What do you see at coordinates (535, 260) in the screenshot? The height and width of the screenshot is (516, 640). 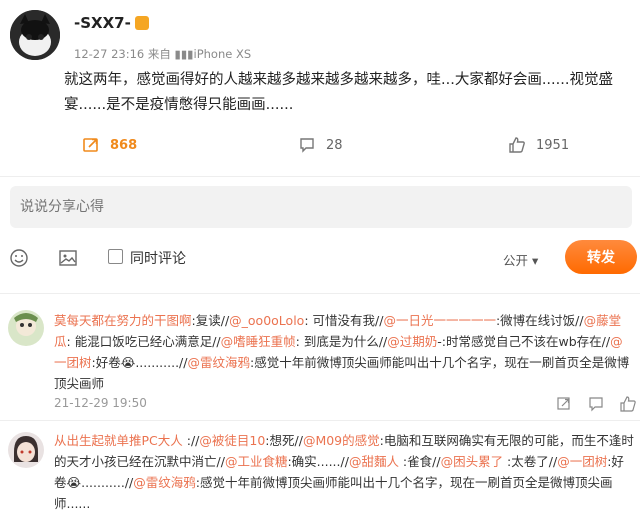 I see `chevron-down-icon: ▾` at bounding box center [535, 260].